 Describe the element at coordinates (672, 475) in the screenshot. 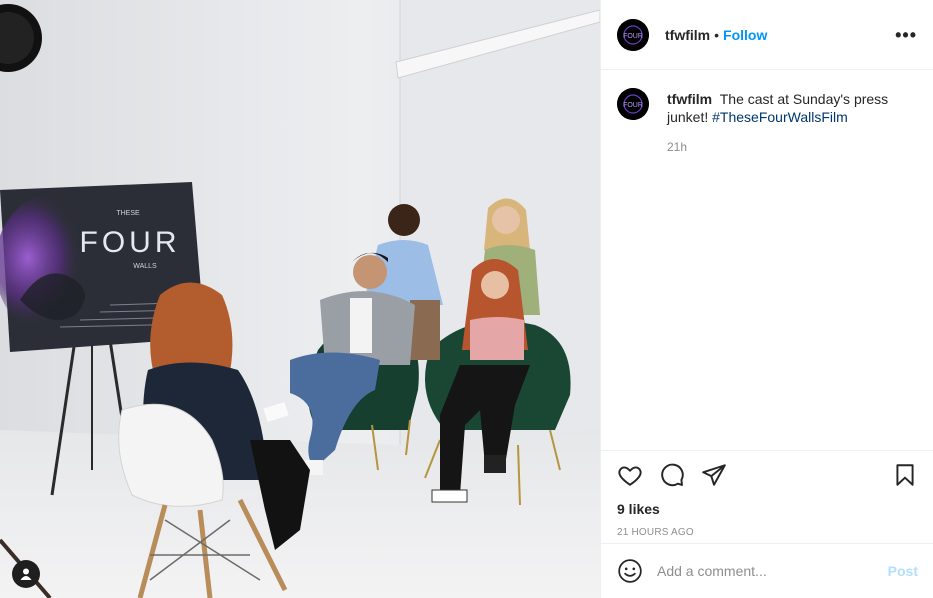

I see `speech-bubble-icon` at that location.